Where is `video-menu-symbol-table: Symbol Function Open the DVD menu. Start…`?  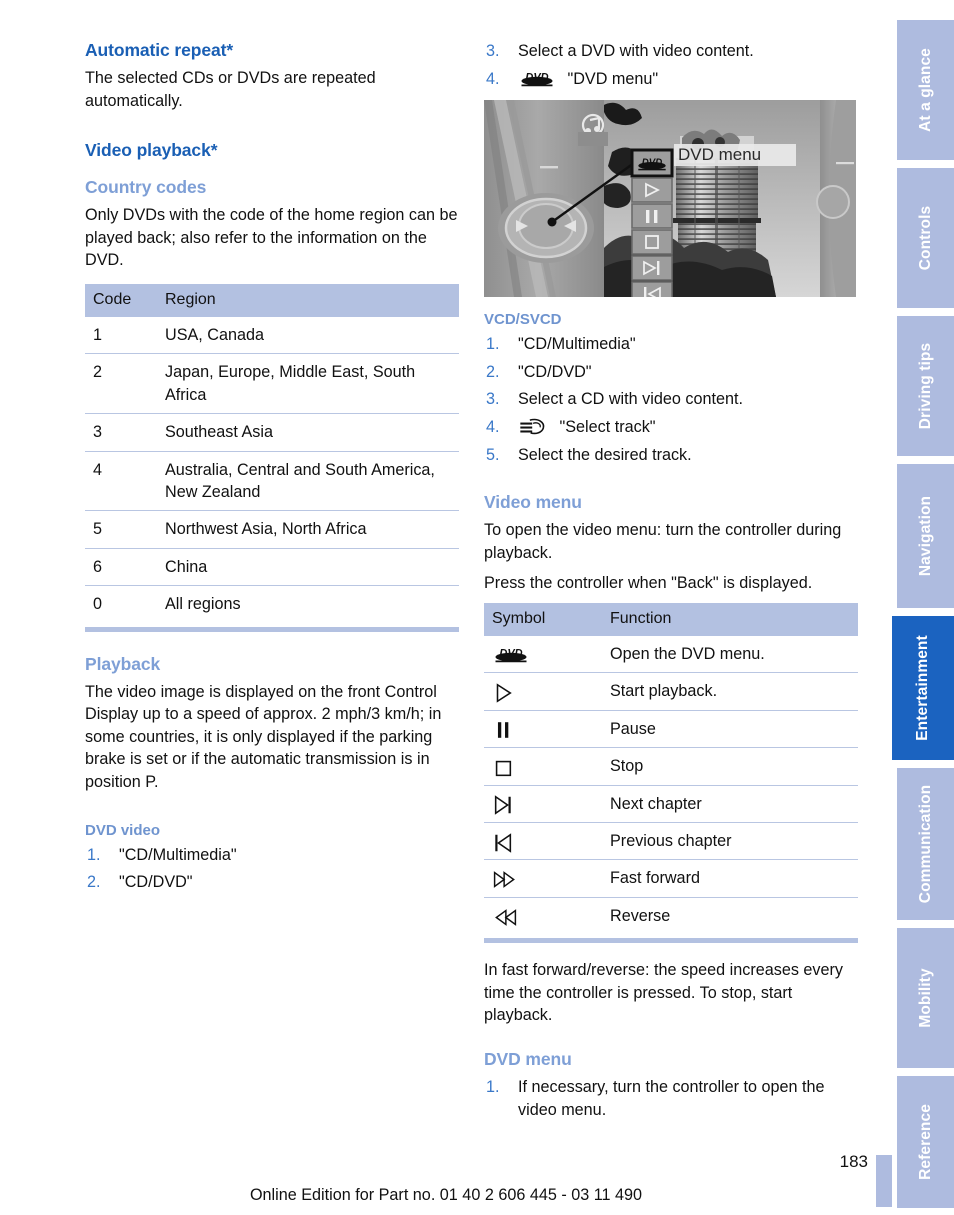
video-menu-symbol-table: Symbol Function Open the DVD menu. Start… is located at coordinates (671, 768).